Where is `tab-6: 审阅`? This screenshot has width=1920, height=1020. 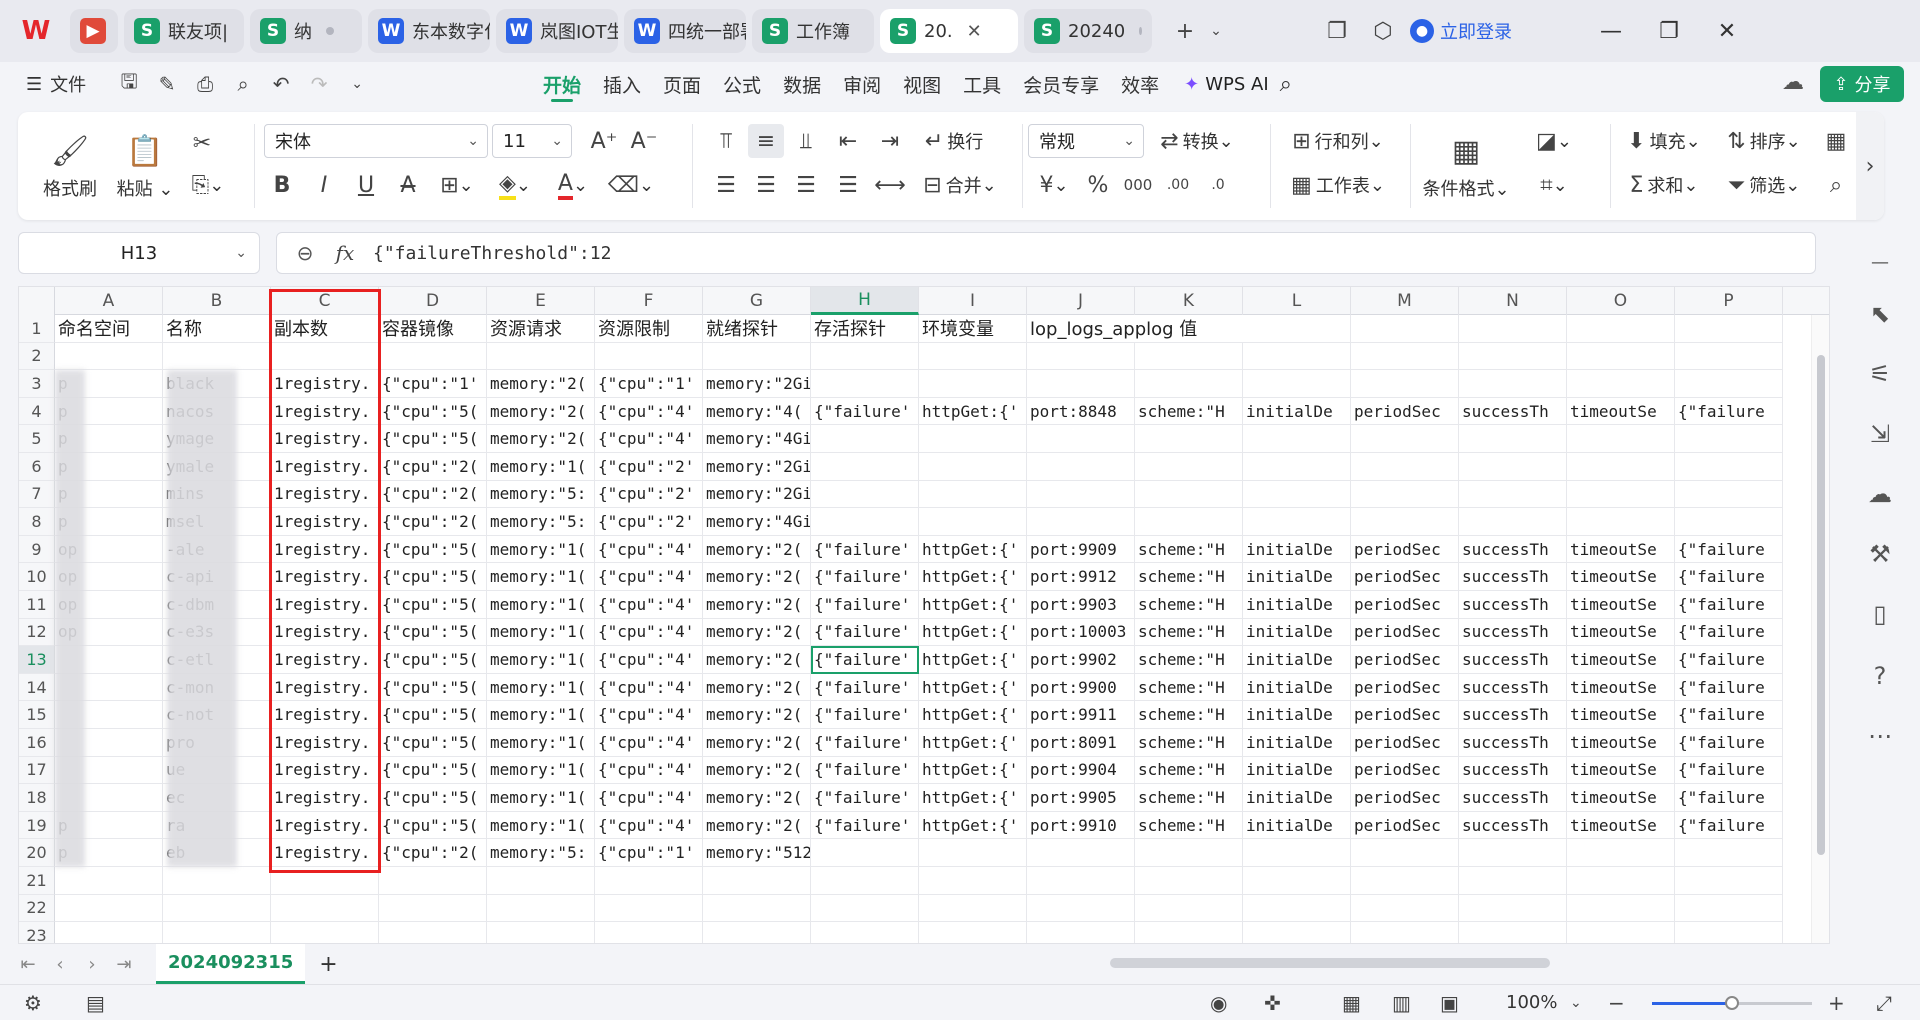
tab-6: 审阅 is located at coordinates (862, 84).